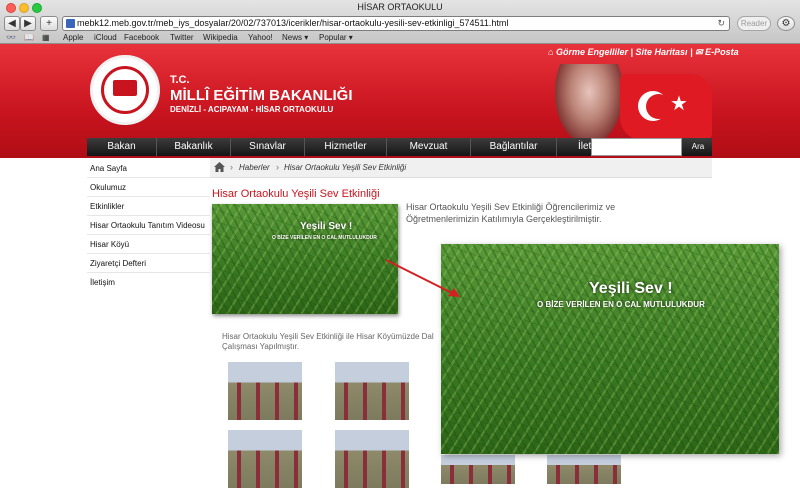  What do you see at coordinates (268, 147) in the screenshot?
I see `nav-sinavlar: Sınavlar` at bounding box center [268, 147].